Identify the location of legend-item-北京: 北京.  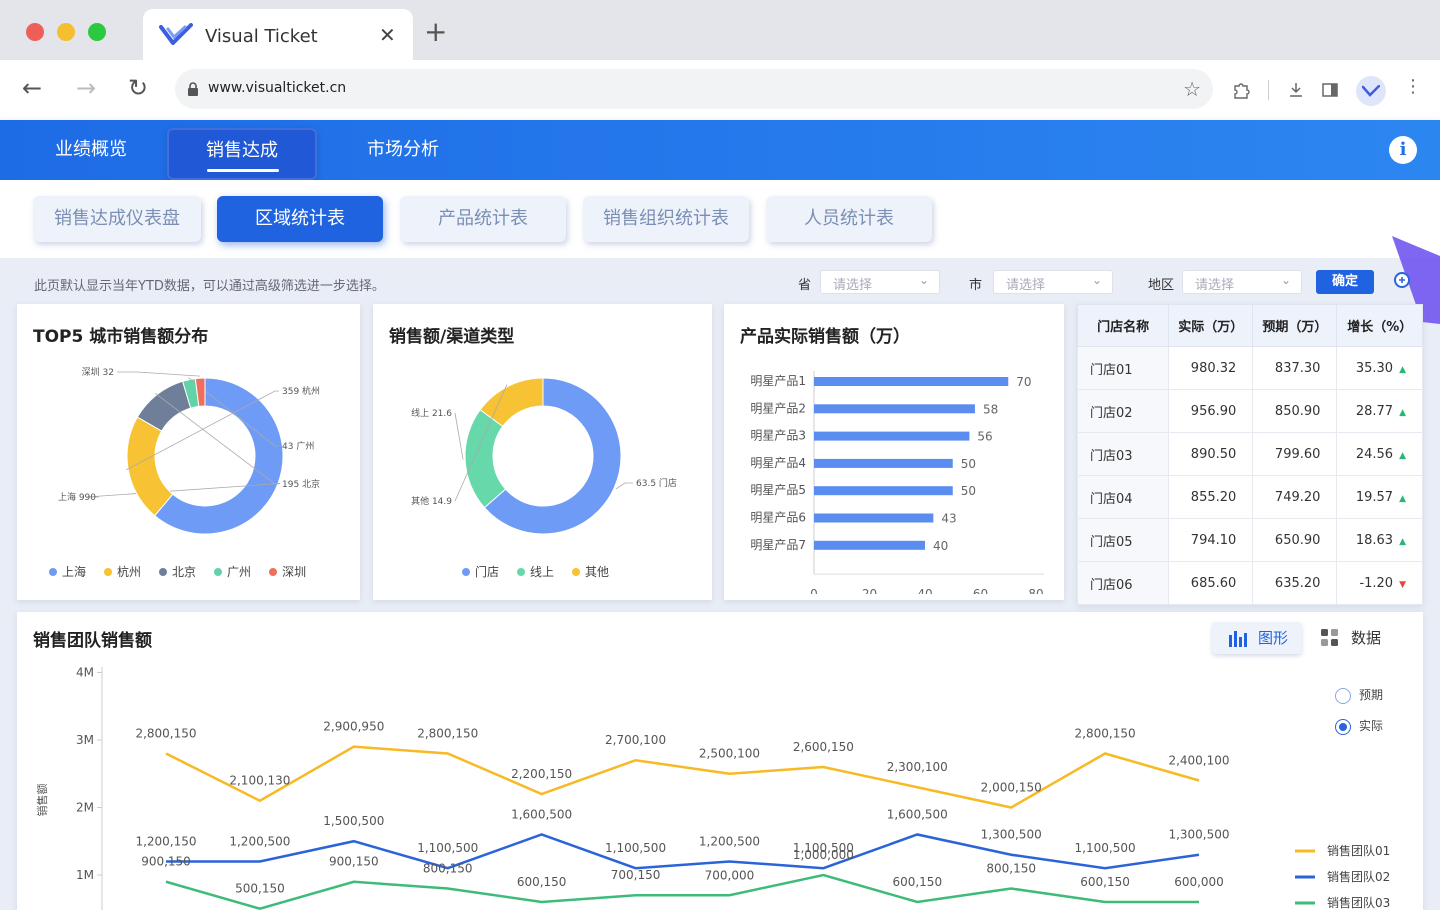
(177, 571).